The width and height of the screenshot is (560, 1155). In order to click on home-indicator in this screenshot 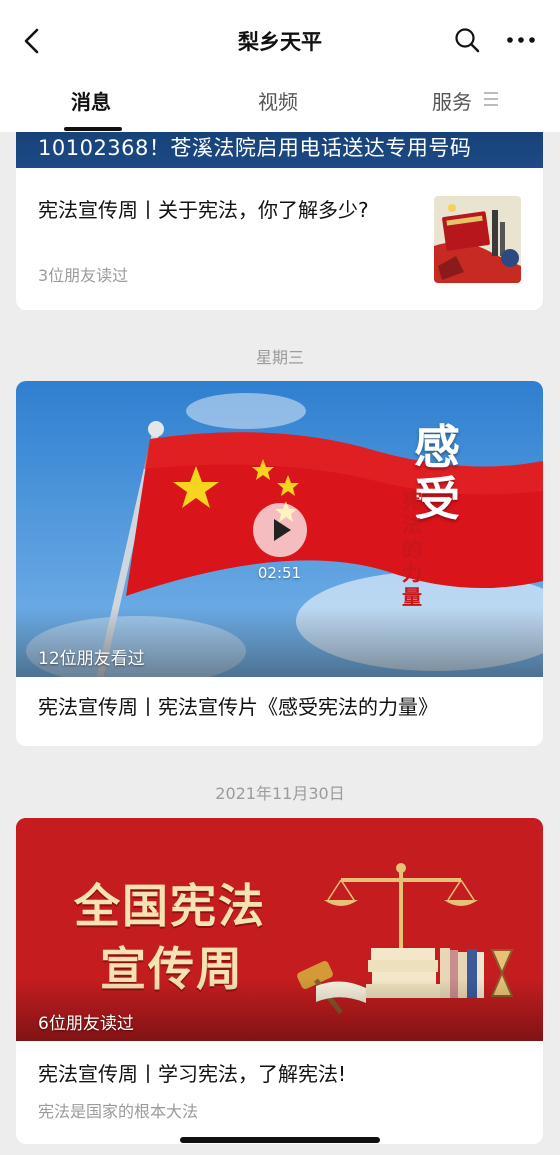, I will do `click(280, 1140)`.